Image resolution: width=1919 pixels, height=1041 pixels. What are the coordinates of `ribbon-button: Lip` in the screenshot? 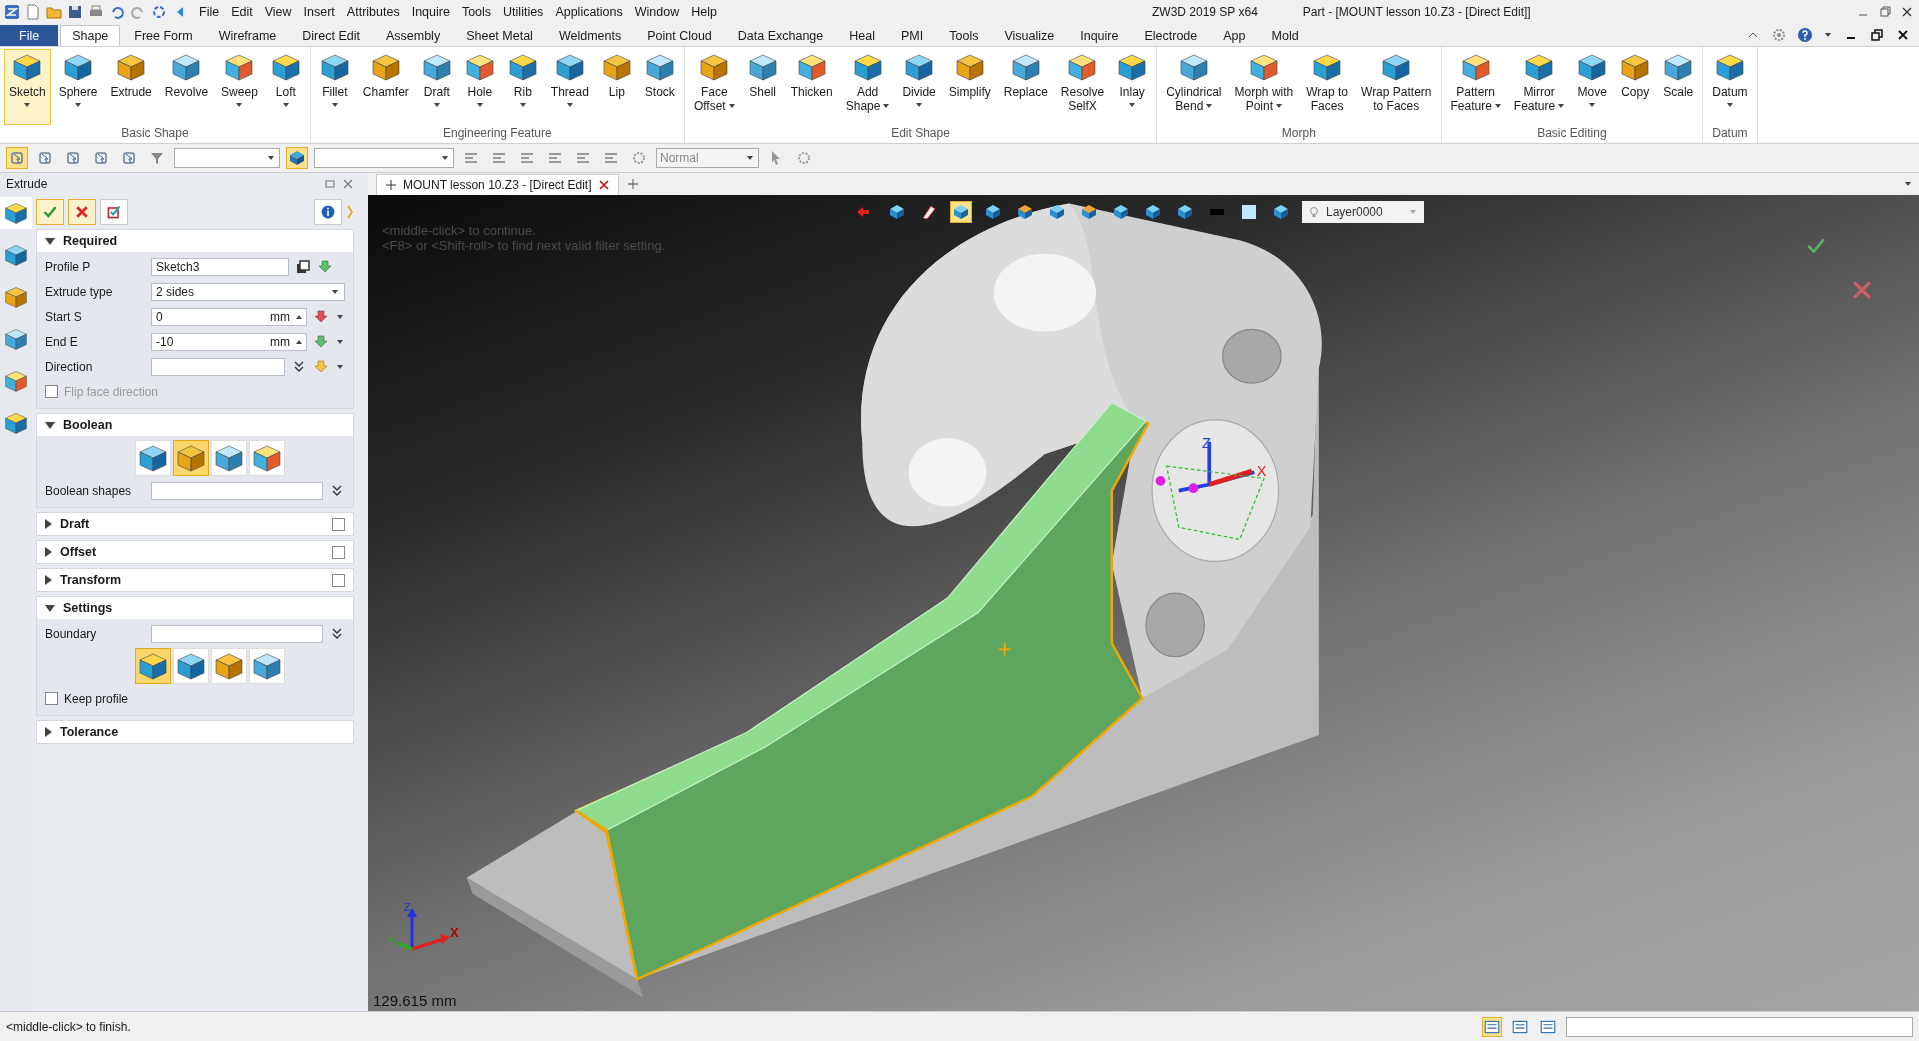 It's located at (616, 87).